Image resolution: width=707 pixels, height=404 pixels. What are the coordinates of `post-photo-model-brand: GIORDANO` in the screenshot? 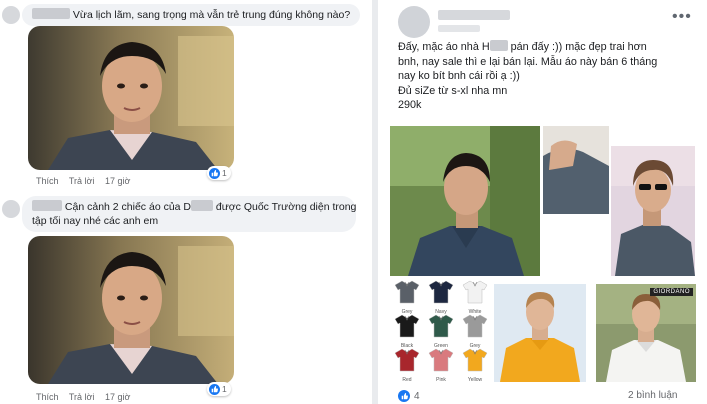 It's located at (646, 333).